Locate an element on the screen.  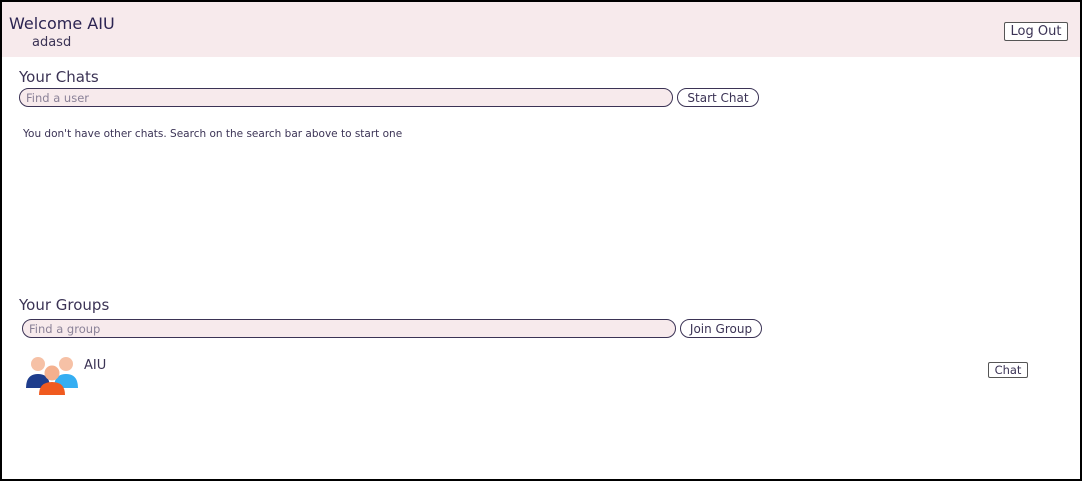
find-group-input is located at coordinates (349, 328).